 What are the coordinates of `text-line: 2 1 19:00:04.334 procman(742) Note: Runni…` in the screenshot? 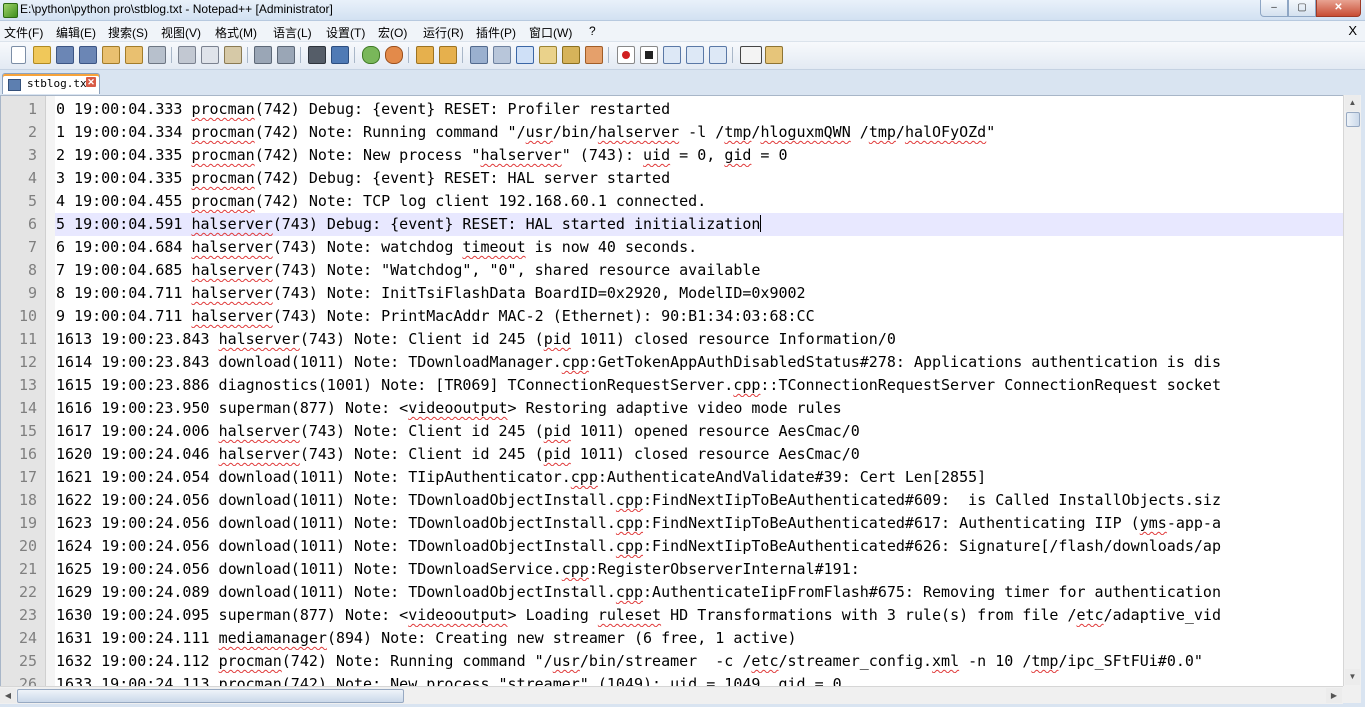 It's located at (672, 132).